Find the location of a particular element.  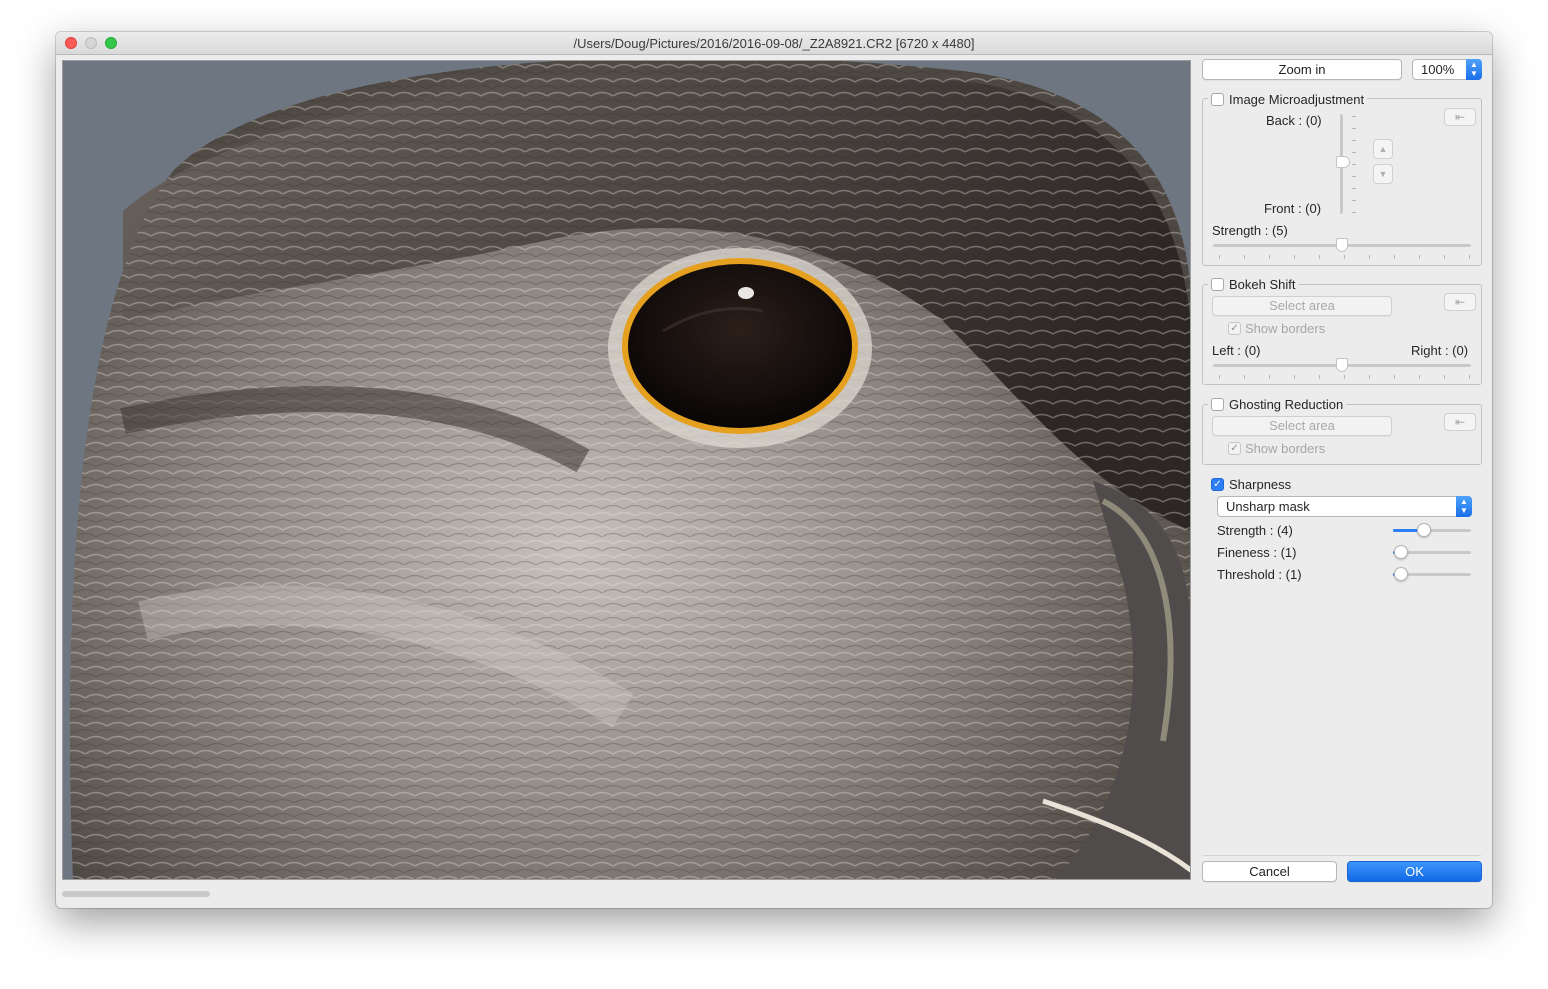

bokeh-show-borders-label: Show borders is located at coordinates (1285, 328).